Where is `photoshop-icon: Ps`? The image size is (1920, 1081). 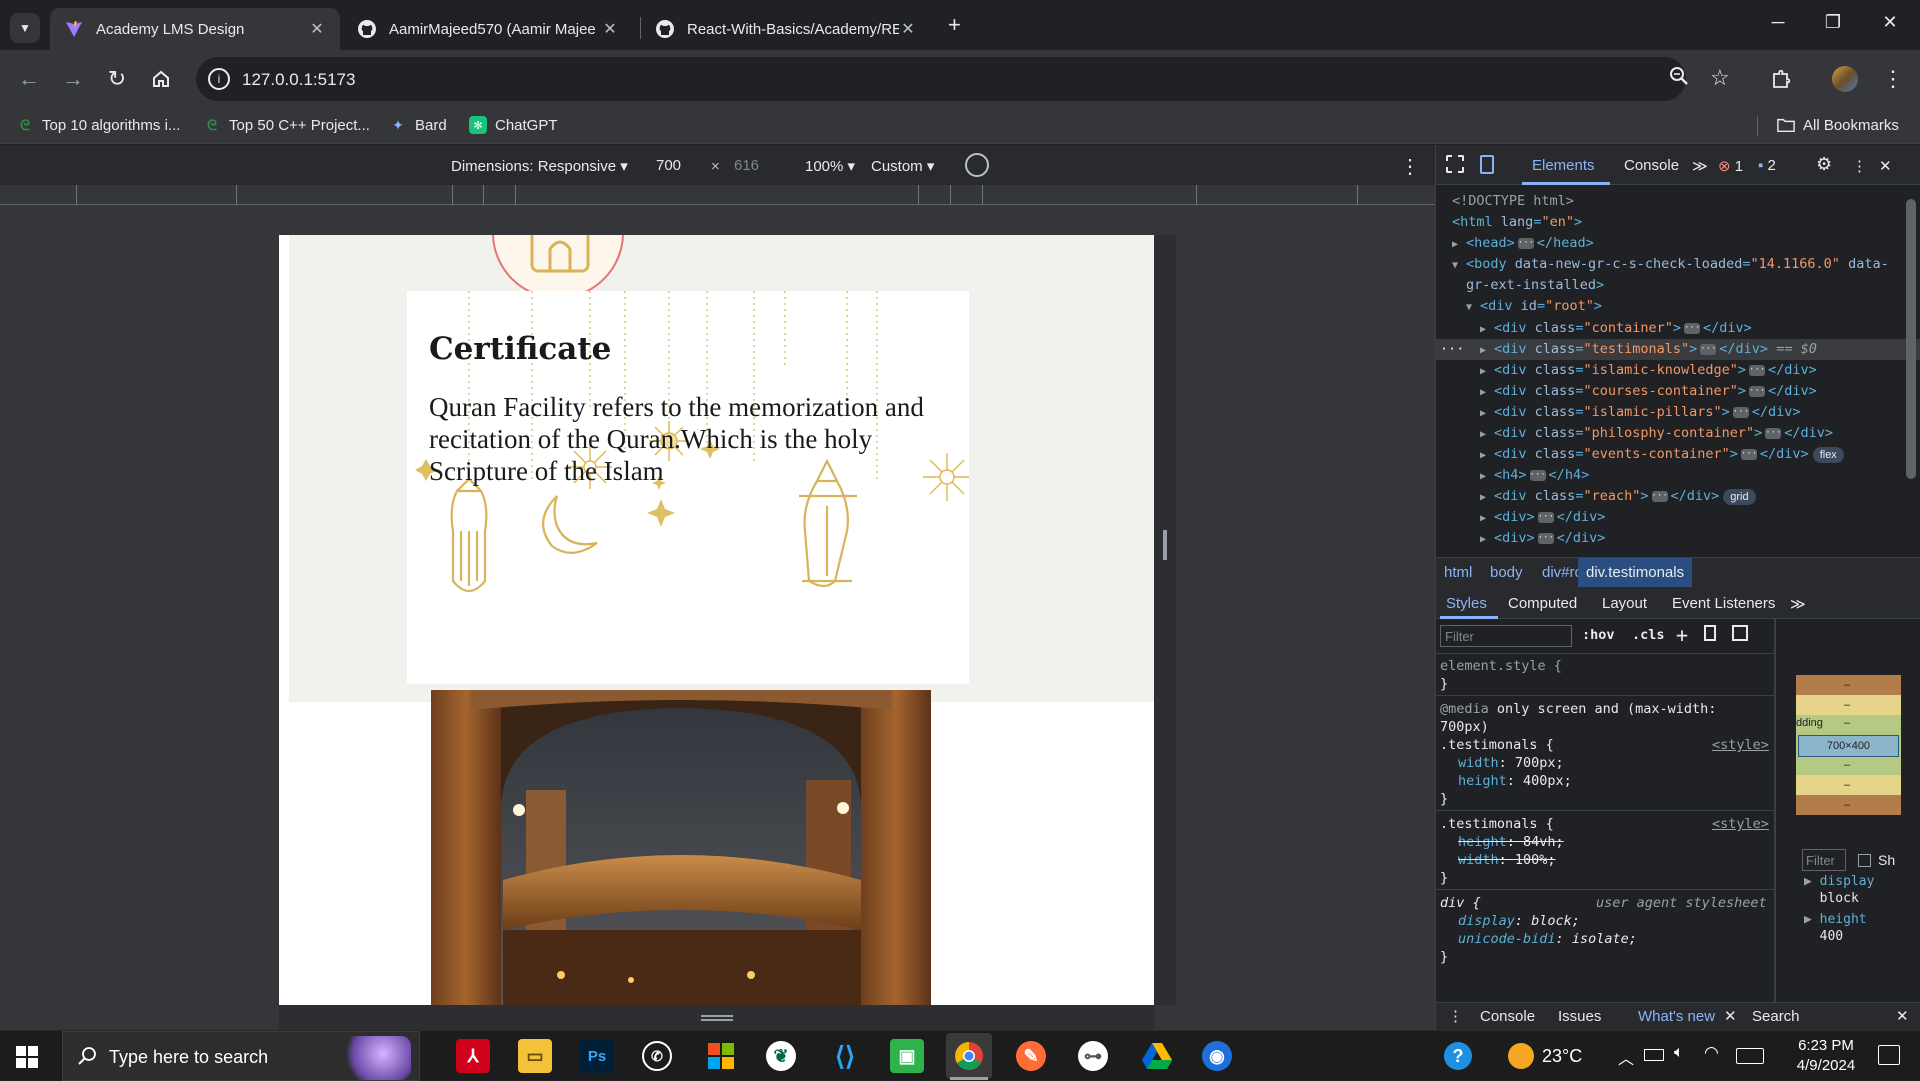 photoshop-icon: Ps is located at coordinates (597, 1056).